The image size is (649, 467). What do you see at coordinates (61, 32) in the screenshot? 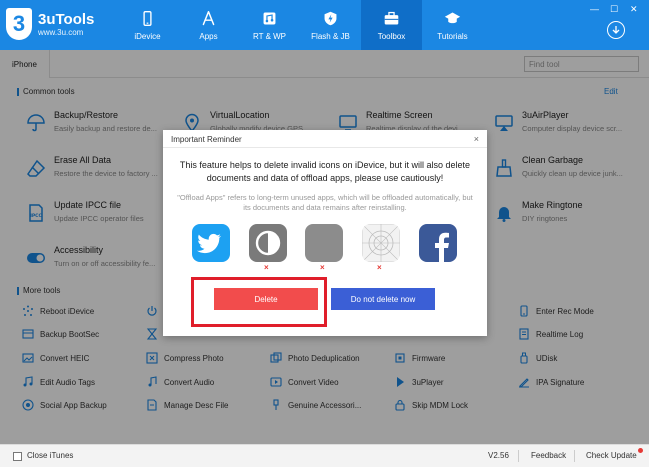
I see `app-url: www.3u.com` at bounding box center [61, 32].